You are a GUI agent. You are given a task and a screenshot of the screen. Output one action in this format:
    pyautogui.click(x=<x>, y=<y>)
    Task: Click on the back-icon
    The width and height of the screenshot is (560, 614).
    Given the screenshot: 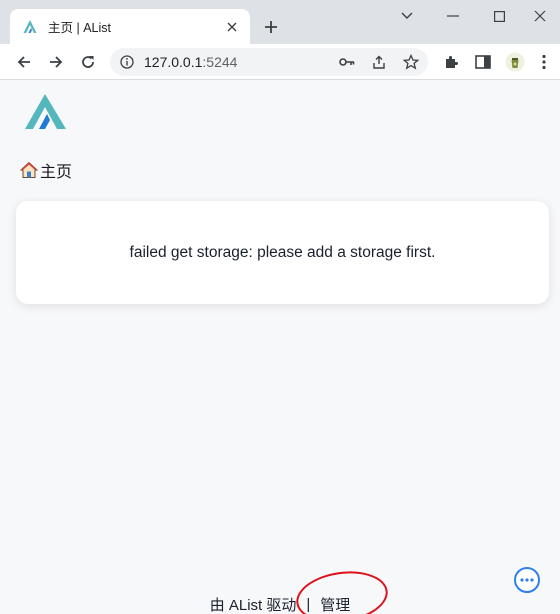 What is the action you would take?
    pyautogui.click(x=24, y=62)
    